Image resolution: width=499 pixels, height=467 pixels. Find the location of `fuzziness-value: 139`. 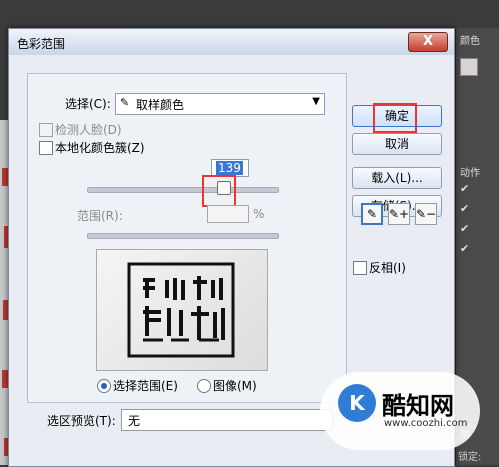

fuzziness-value: 139 is located at coordinates (229, 168).